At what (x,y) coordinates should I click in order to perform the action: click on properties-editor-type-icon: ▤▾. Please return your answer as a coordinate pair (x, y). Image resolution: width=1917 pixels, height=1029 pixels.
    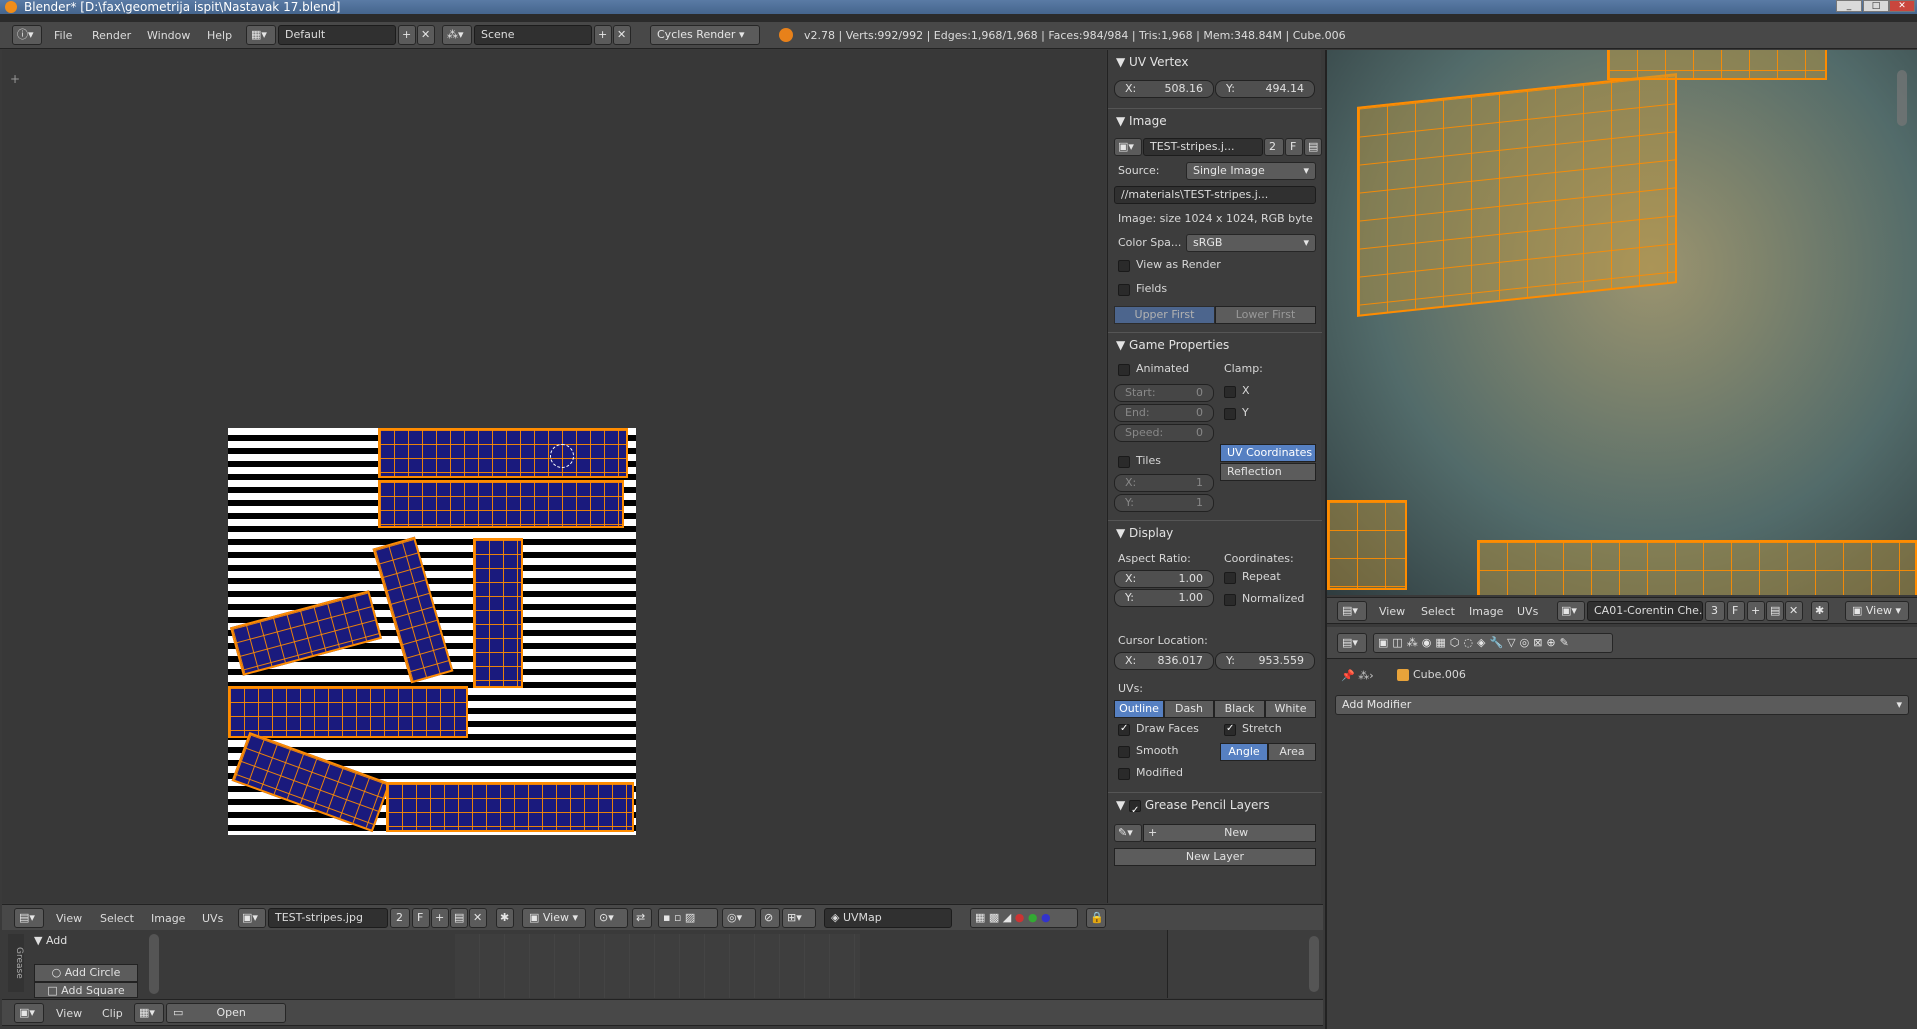
    Looking at the image, I should click on (1352, 643).